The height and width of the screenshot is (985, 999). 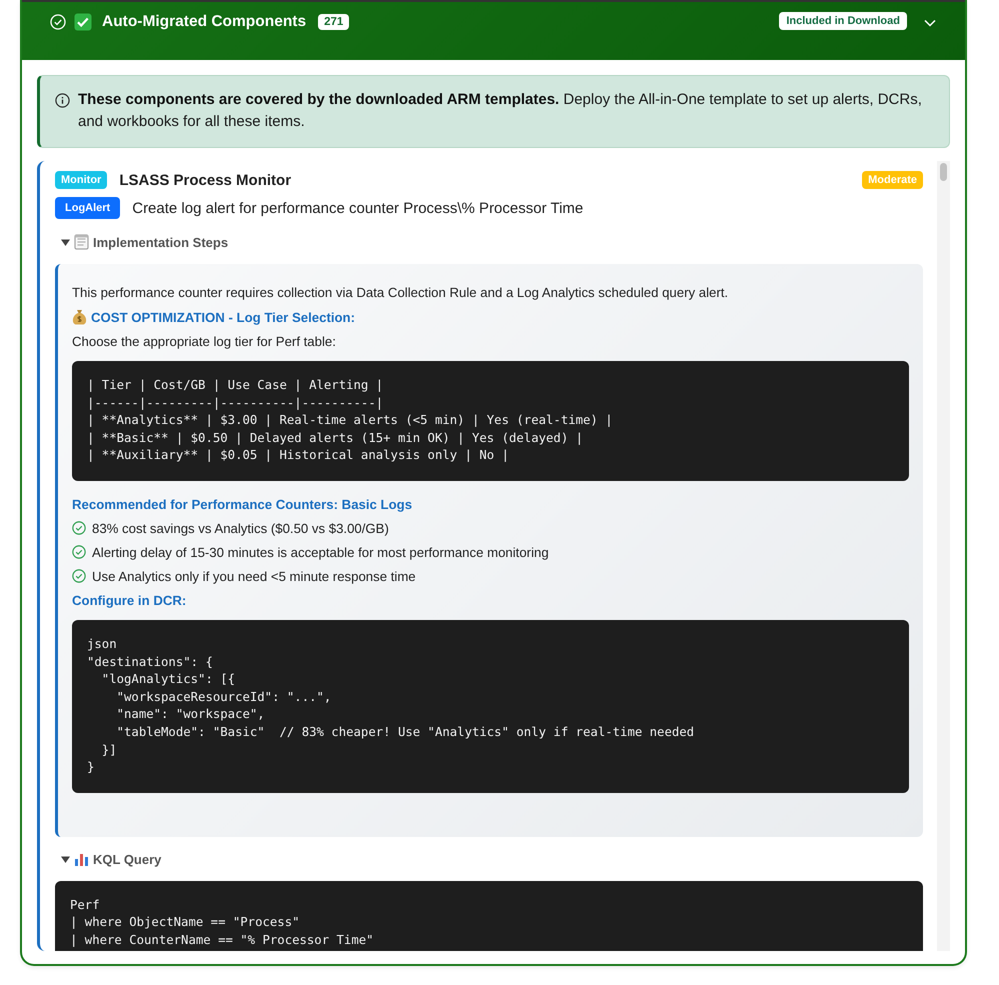 What do you see at coordinates (500, 111) in the screenshot?
I see `notice-text: These components are covered by the downloaded ARM templates. Deploy the All-in-One template to set up alerts, DCRs, and workbooks for all these items.` at bounding box center [500, 111].